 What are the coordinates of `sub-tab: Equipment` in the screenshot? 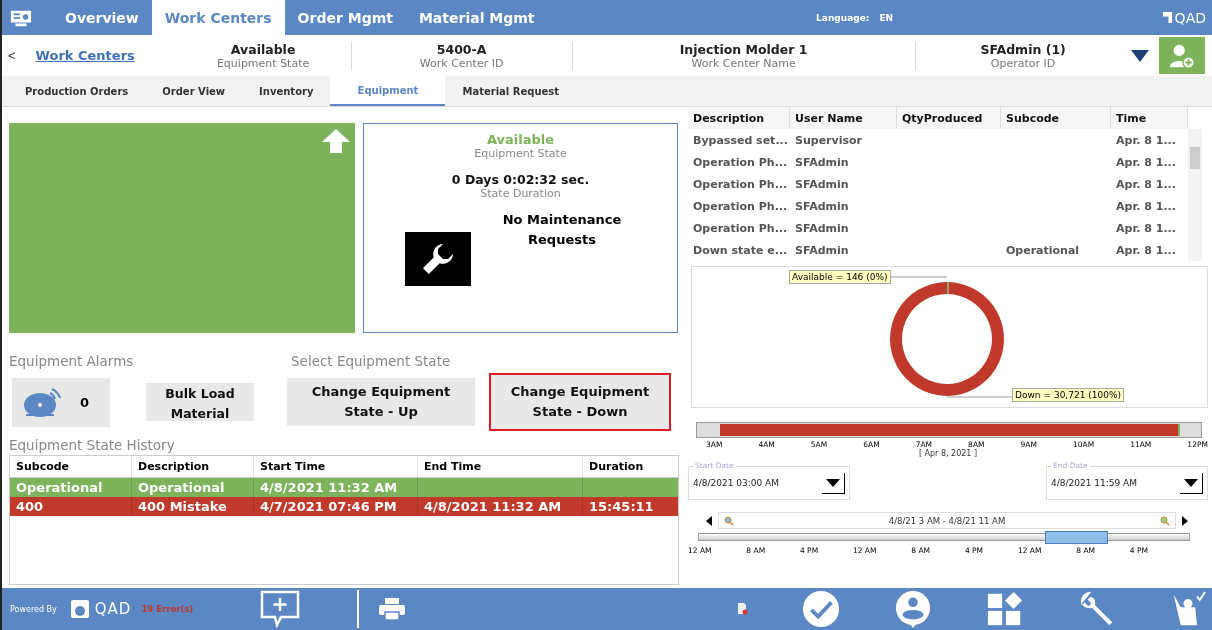 It's located at (388, 91).